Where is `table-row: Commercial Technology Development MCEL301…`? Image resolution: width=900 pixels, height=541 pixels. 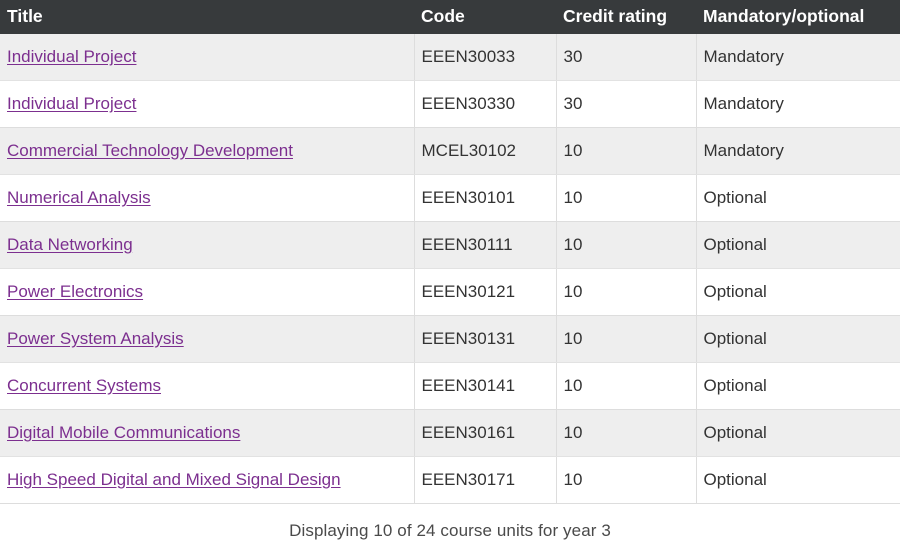
table-row: Commercial Technology Development MCEL301… is located at coordinates (450, 151).